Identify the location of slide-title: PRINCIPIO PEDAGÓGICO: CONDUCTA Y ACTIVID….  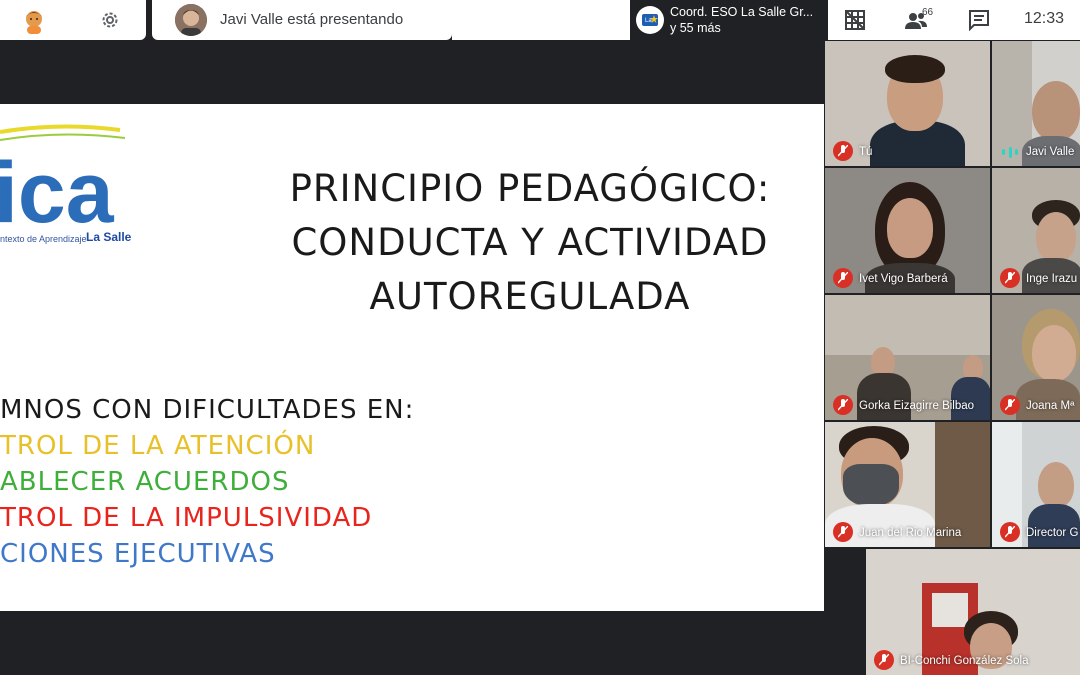
(530, 243).